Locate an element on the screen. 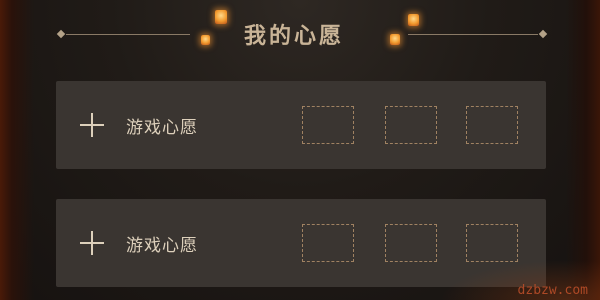  panel-header: 我的心愿 is located at coordinates (300, 34).